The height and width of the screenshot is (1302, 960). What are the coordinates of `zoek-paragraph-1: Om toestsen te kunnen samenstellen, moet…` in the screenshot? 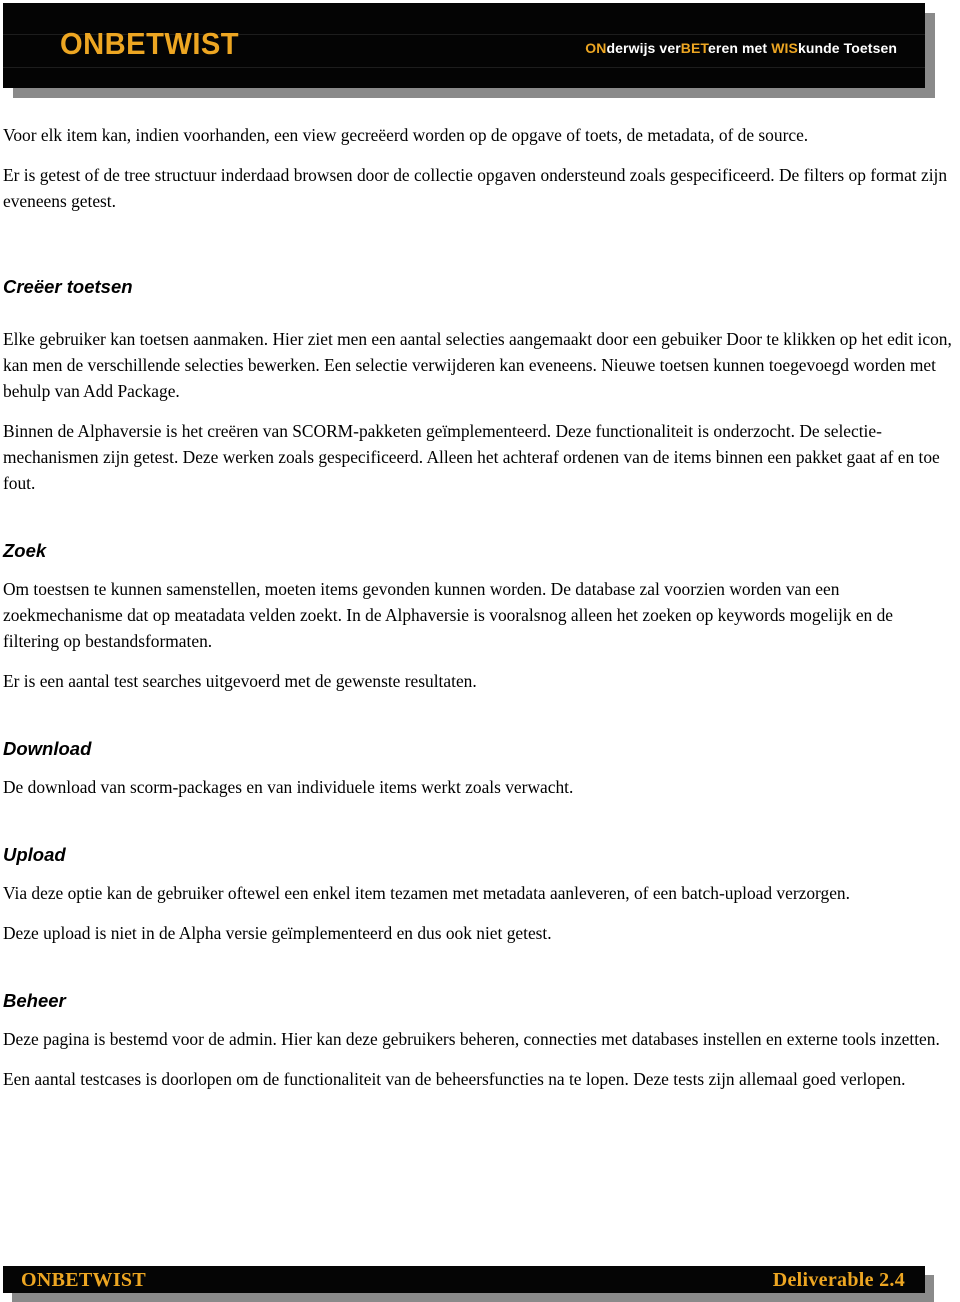 It's located at (448, 615).